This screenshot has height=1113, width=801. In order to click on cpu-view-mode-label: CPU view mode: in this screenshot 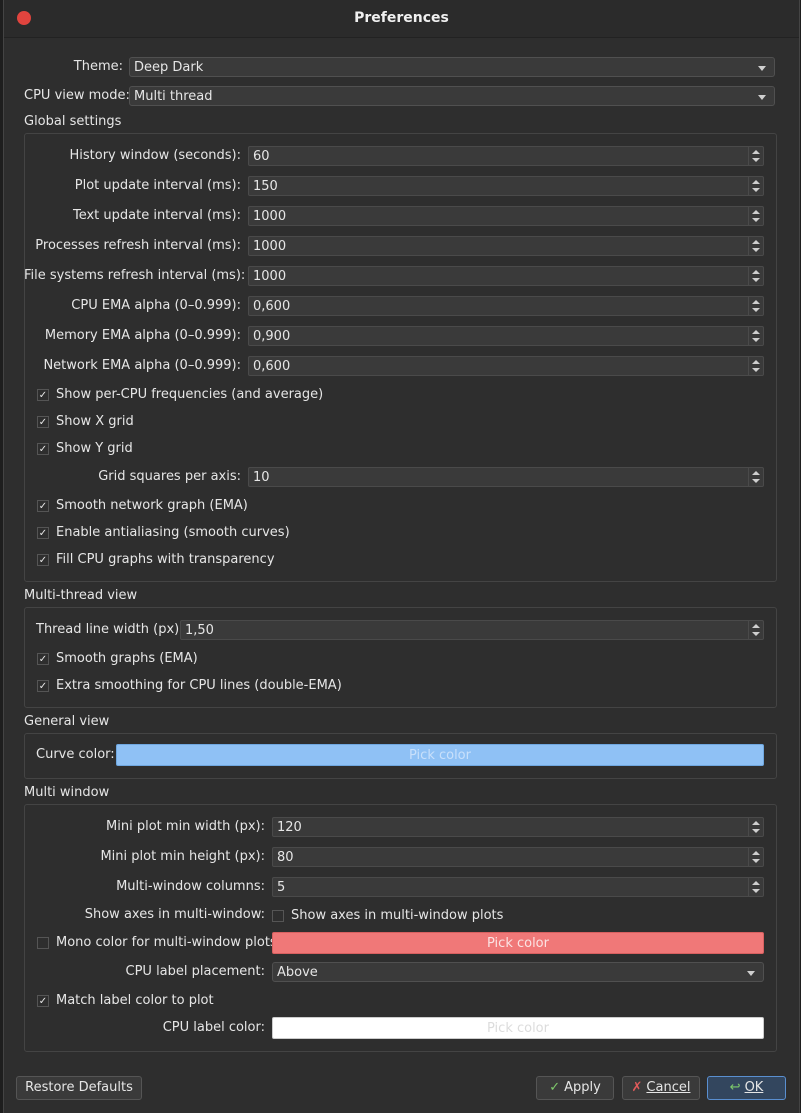, I will do `click(77, 95)`.